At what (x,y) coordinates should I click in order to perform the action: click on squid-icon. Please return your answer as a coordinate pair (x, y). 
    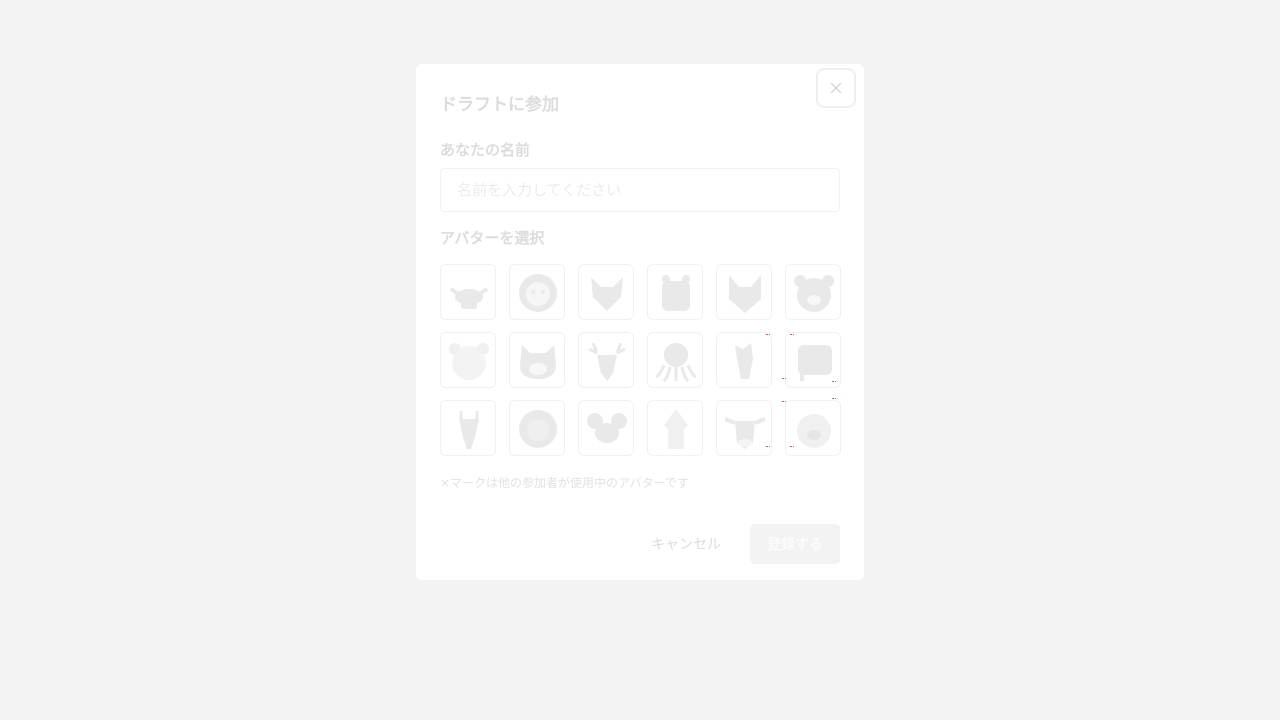
    Looking at the image, I should click on (676, 429).